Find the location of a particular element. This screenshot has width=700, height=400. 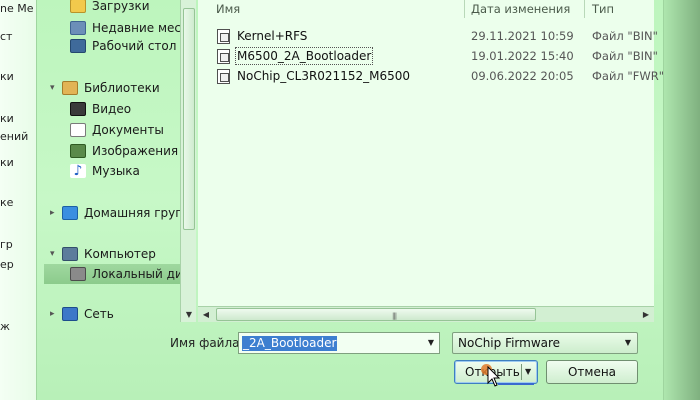

nav-item-label: Документы is located at coordinates (128, 130).